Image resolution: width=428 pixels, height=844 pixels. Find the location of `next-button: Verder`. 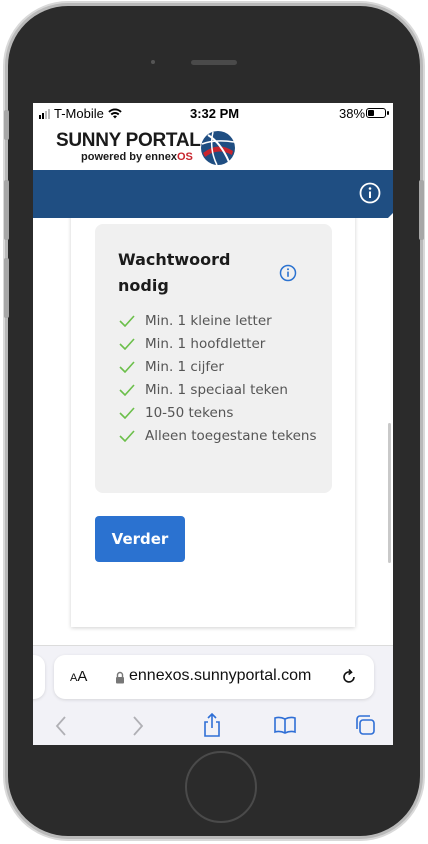

next-button: Verder is located at coordinates (140, 539).